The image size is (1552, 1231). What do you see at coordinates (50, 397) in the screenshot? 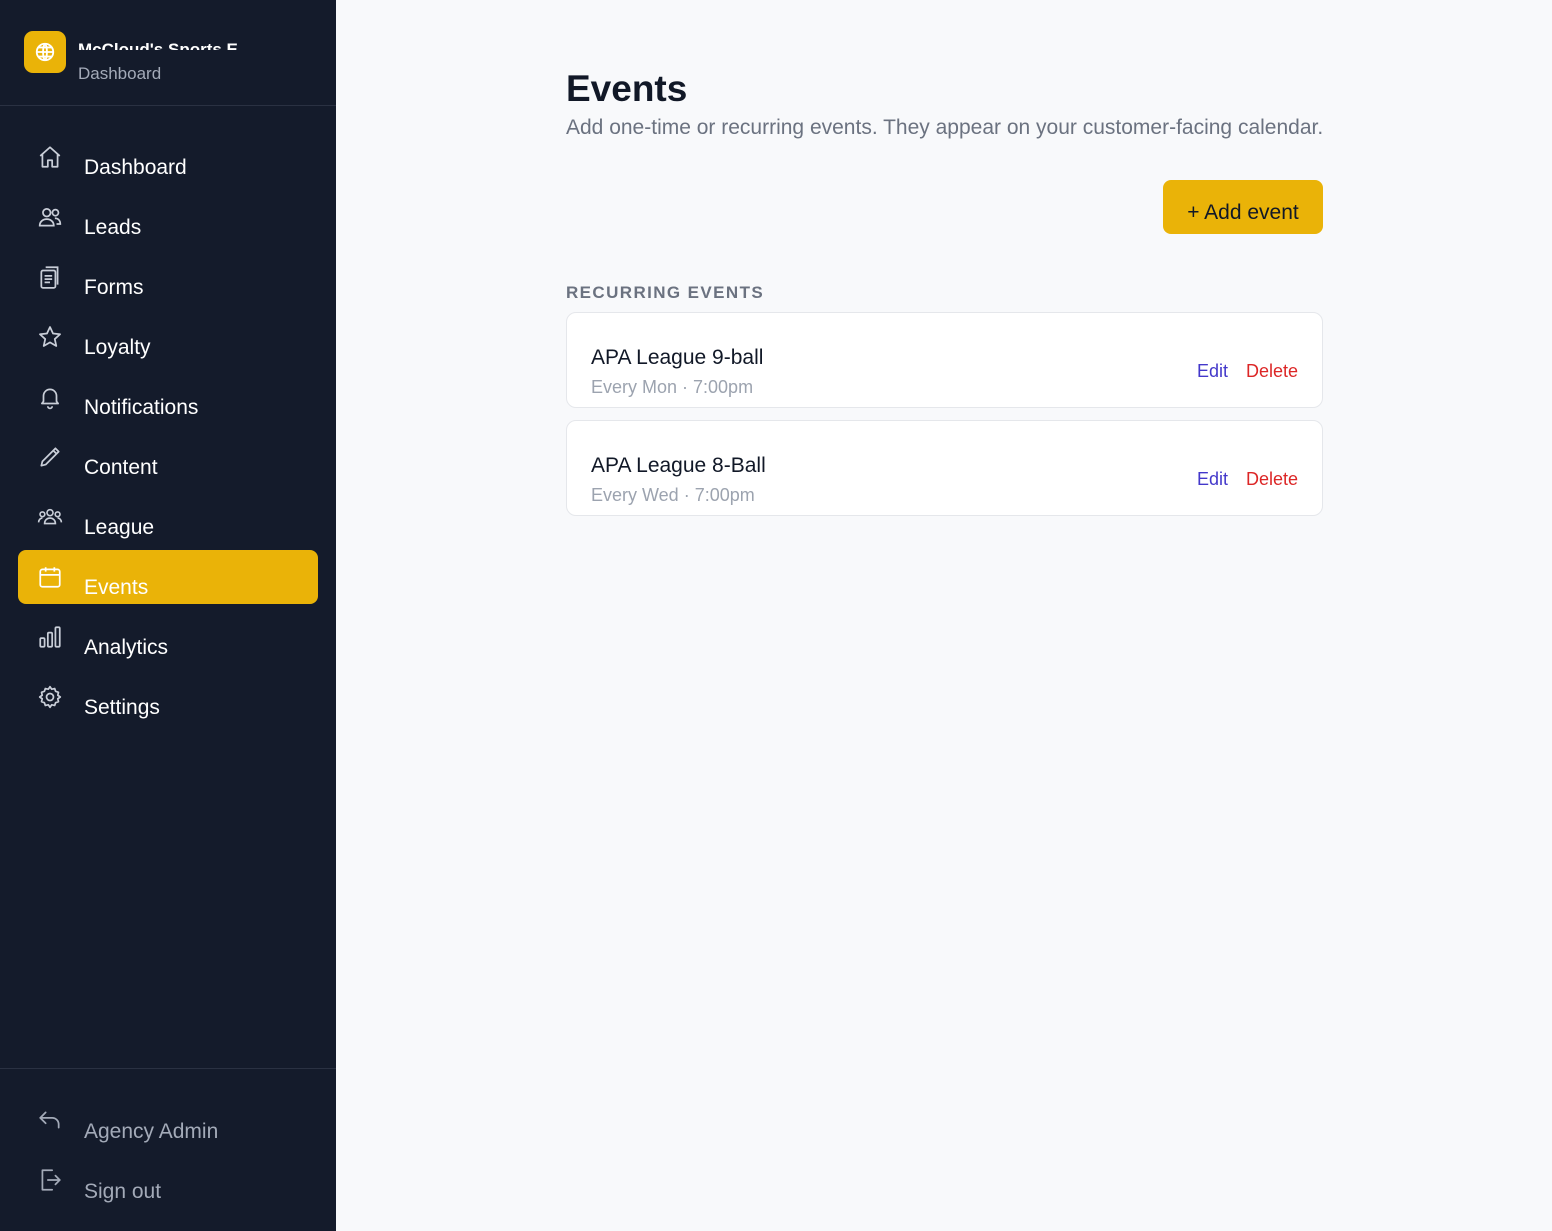
I see `bell-icon` at bounding box center [50, 397].